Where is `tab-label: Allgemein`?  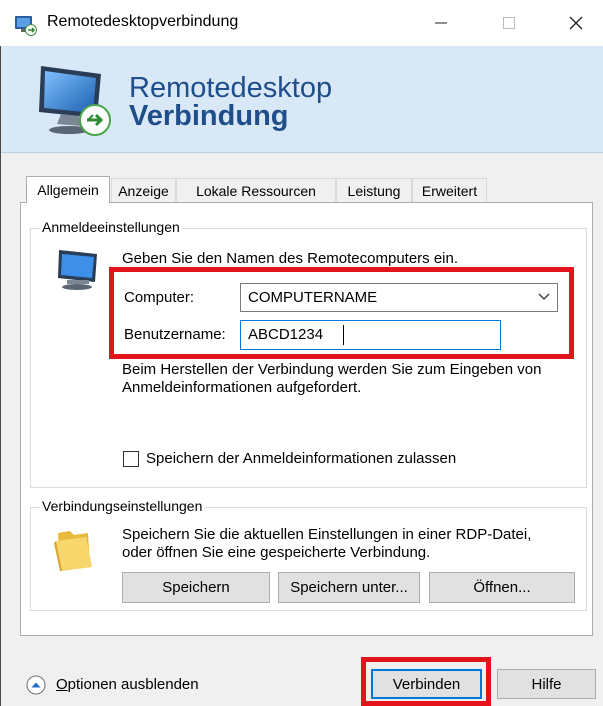 tab-label: Allgemein is located at coordinates (68, 190).